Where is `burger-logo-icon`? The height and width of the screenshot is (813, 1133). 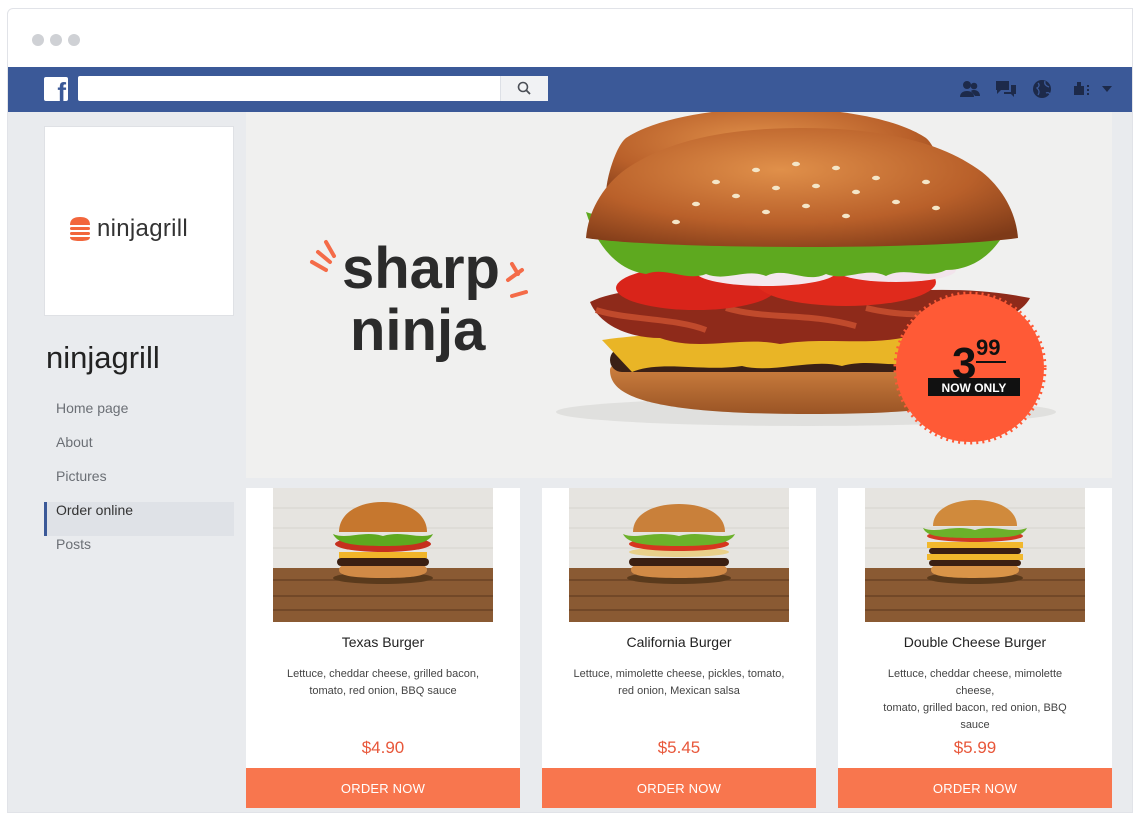
burger-logo-icon is located at coordinates (80, 229).